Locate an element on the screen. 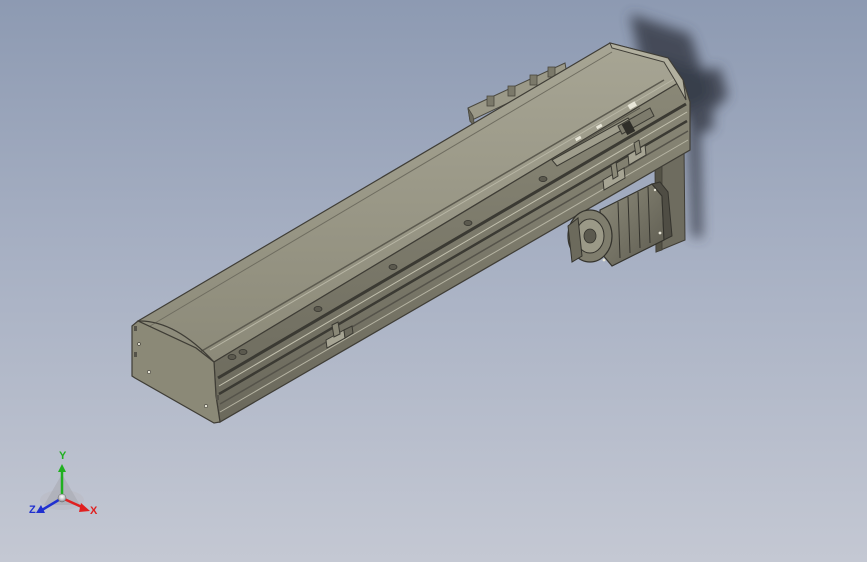  view-orientation-triad is located at coordinates (63, 488).